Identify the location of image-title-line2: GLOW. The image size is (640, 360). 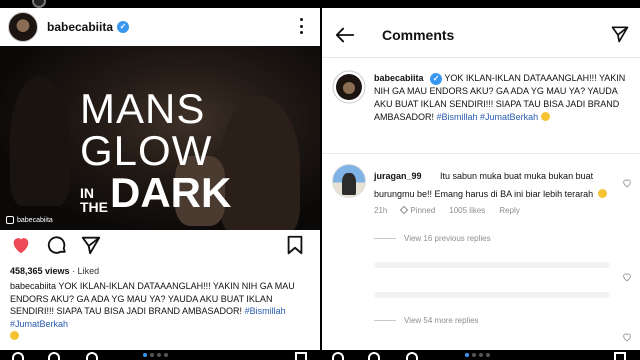
(146, 150).